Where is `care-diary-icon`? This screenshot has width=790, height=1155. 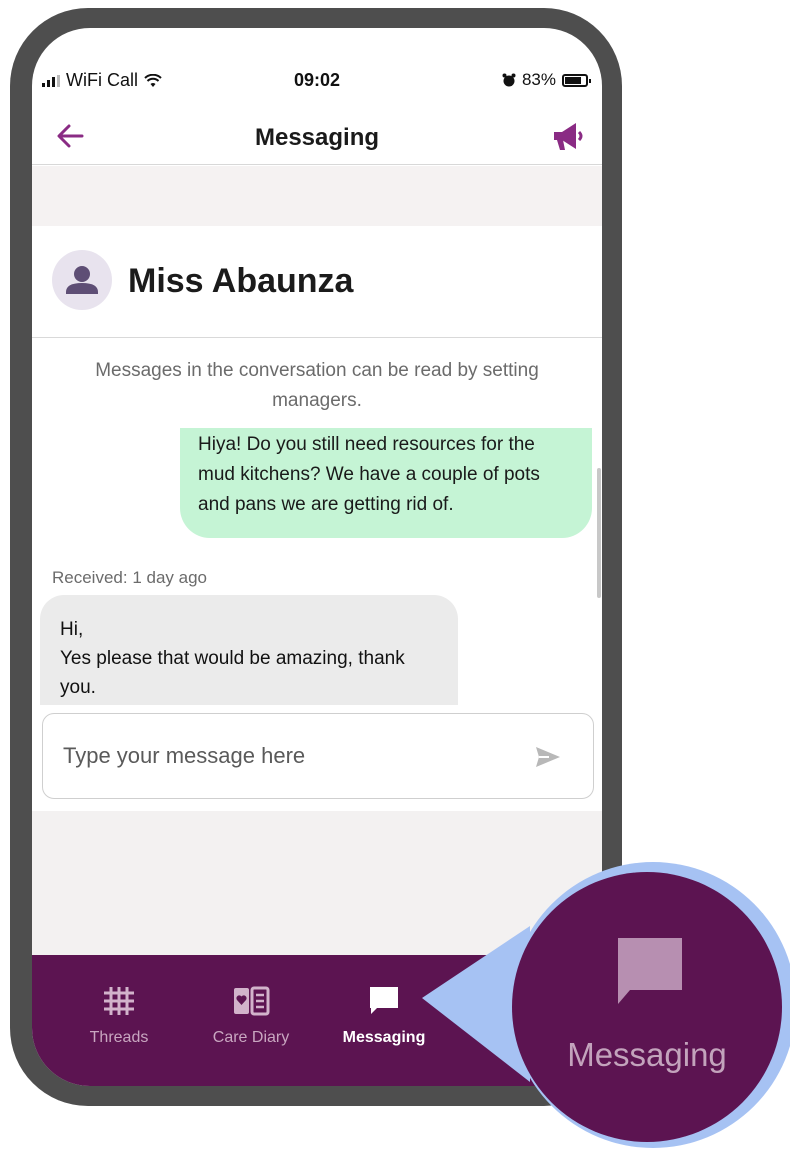 care-diary-icon is located at coordinates (252, 1001).